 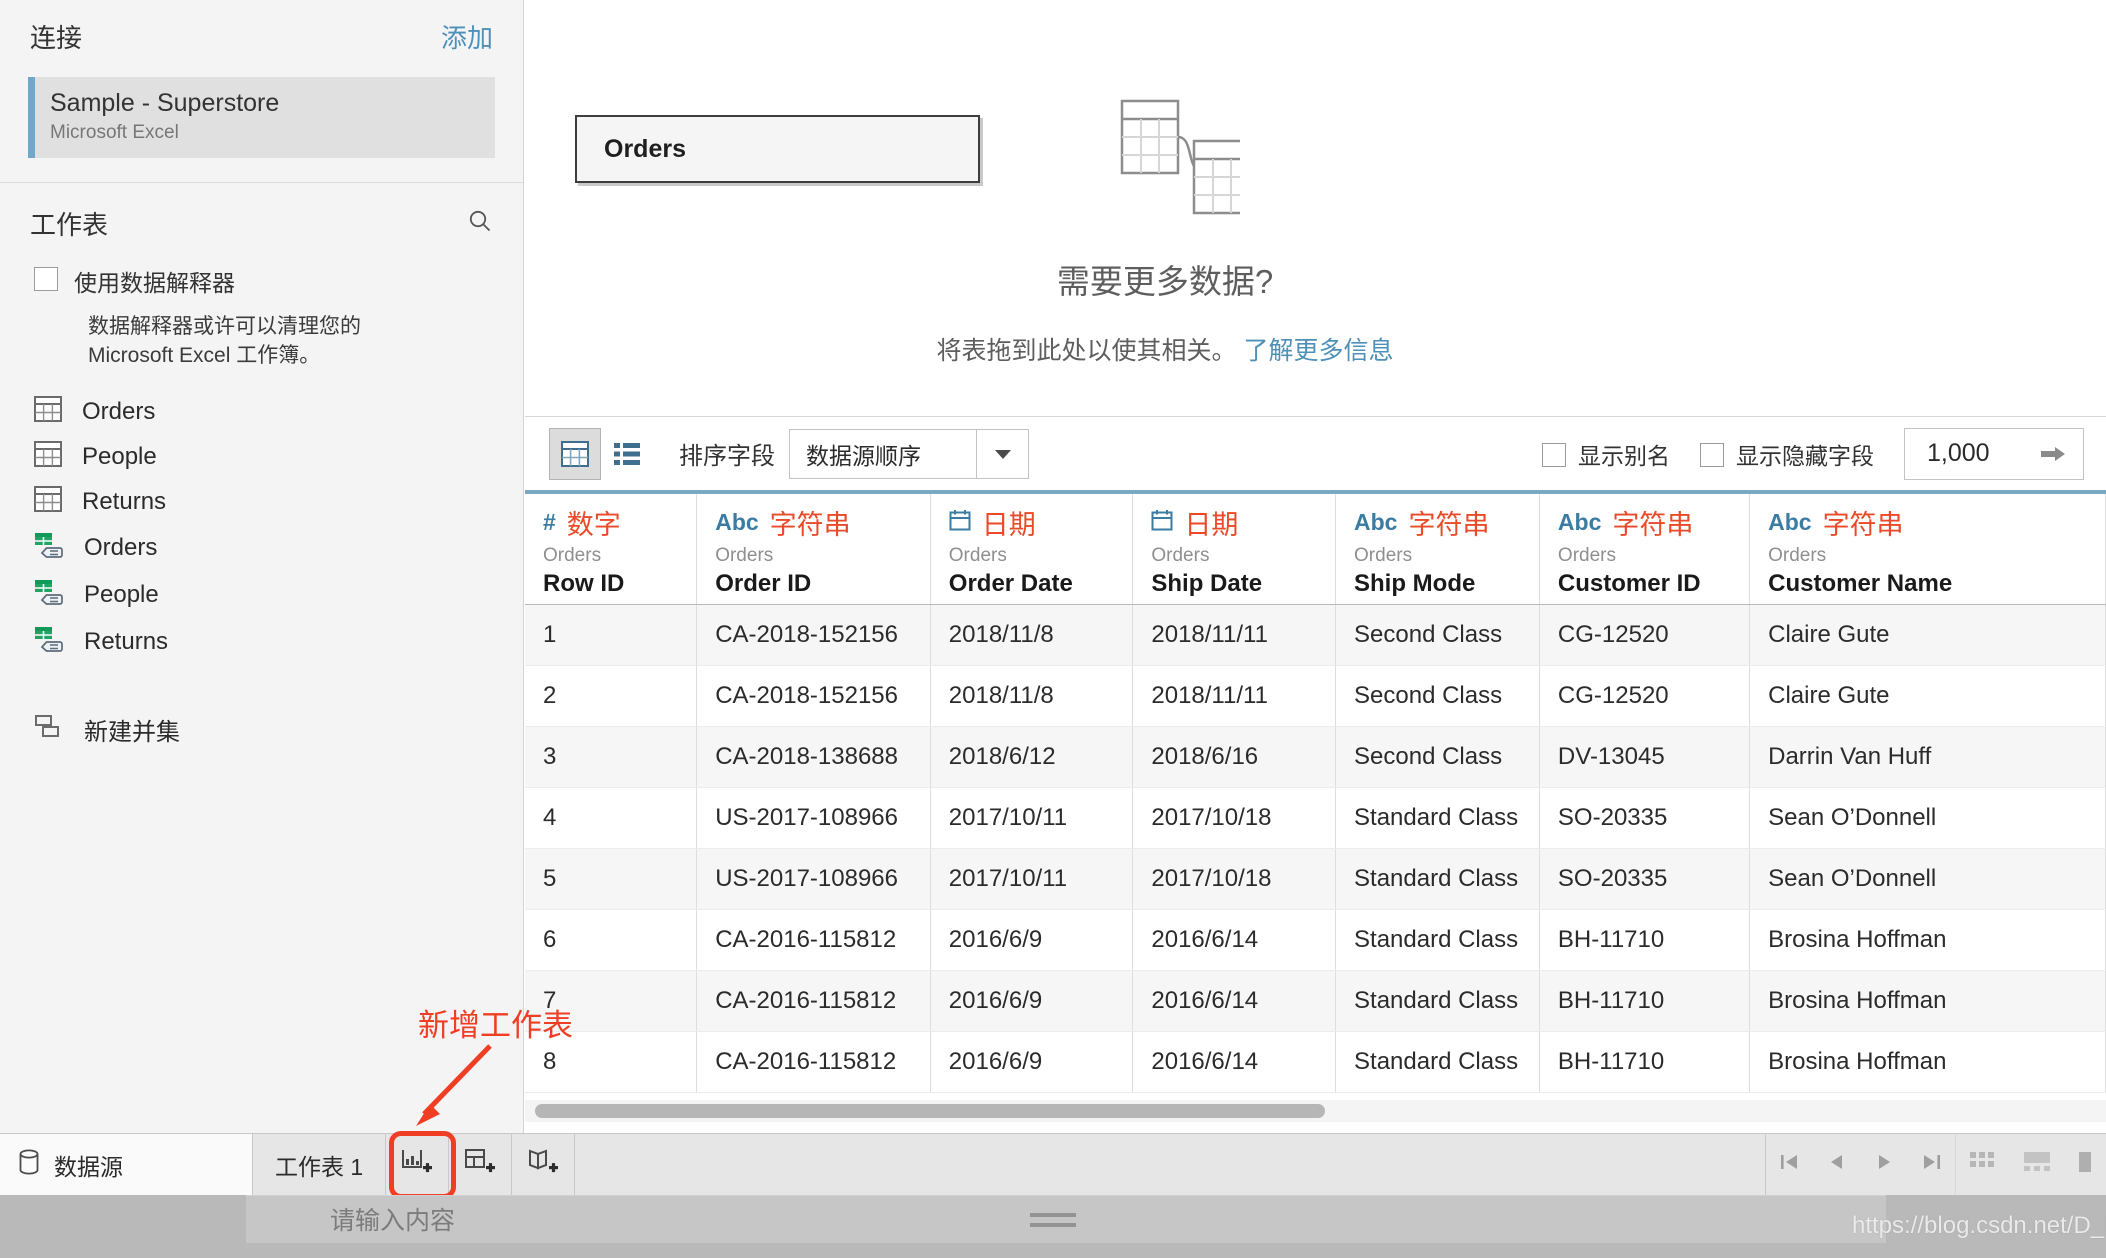 What do you see at coordinates (813, 696) in the screenshot?
I see `cell-order-id: CA-2018-152156` at bounding box center [813, 696].